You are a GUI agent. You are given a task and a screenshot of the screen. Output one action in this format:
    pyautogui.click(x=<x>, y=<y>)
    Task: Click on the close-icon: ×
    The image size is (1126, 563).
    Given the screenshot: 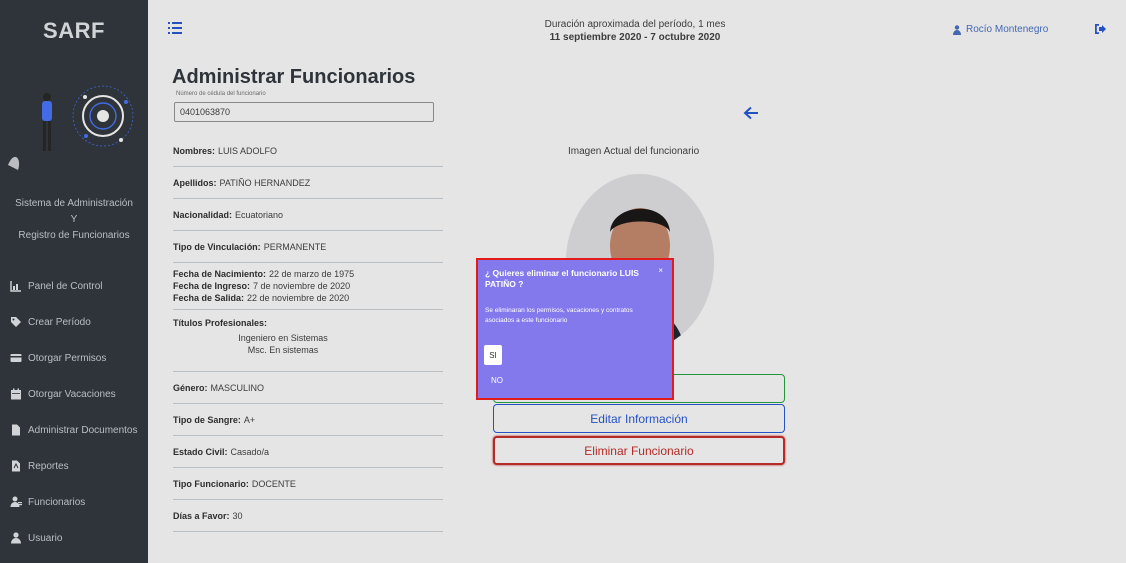 What is the action you would take?
    pyautogui.click(x=660, y=270)
    